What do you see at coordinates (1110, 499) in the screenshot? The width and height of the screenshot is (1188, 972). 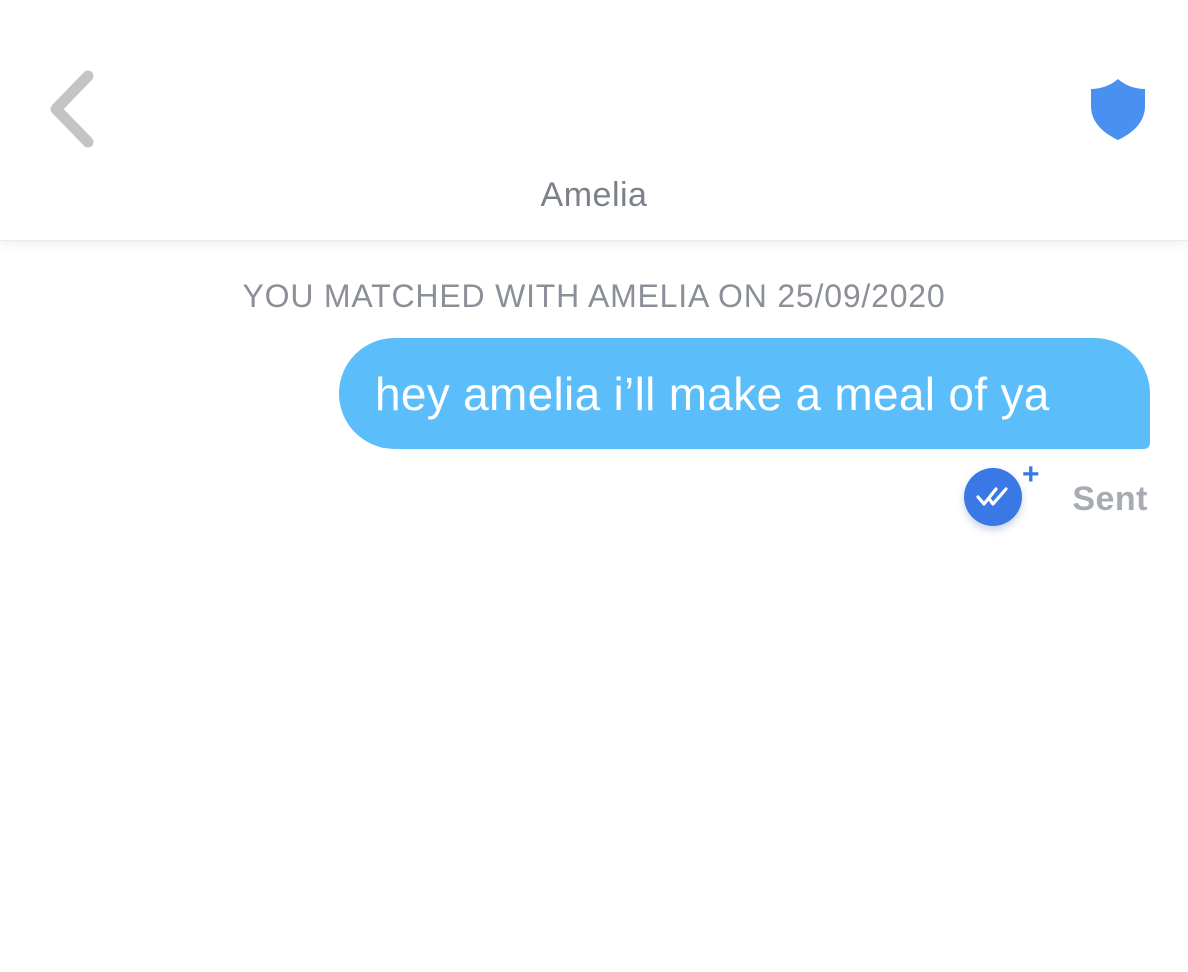 I see `sent-status-label: Sent` at bounding box center [1110, 499].